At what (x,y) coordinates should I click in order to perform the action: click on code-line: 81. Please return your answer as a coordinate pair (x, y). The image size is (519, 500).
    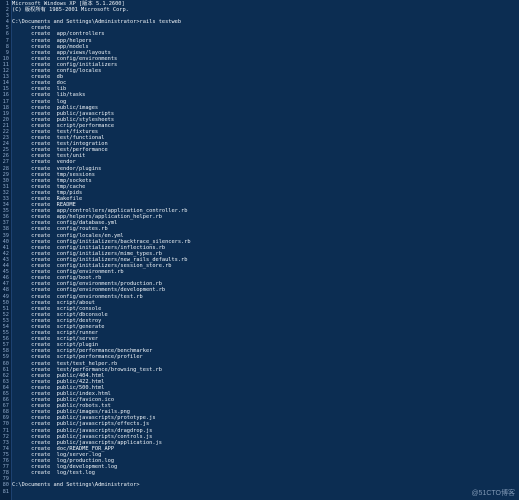
    Looking at the image, I should click on (259, 492).